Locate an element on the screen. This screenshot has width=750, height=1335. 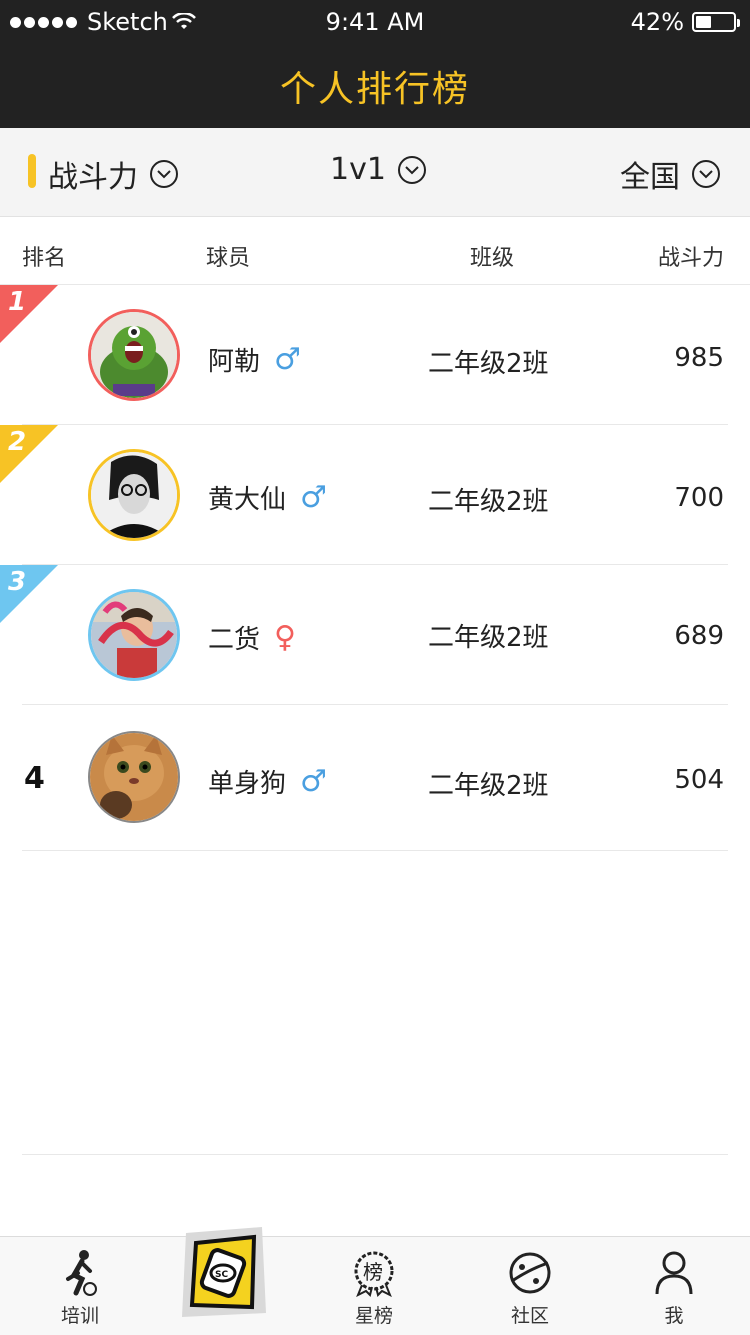
ranking-badge-icon: 榜 is located at coordinates (374, 1274).